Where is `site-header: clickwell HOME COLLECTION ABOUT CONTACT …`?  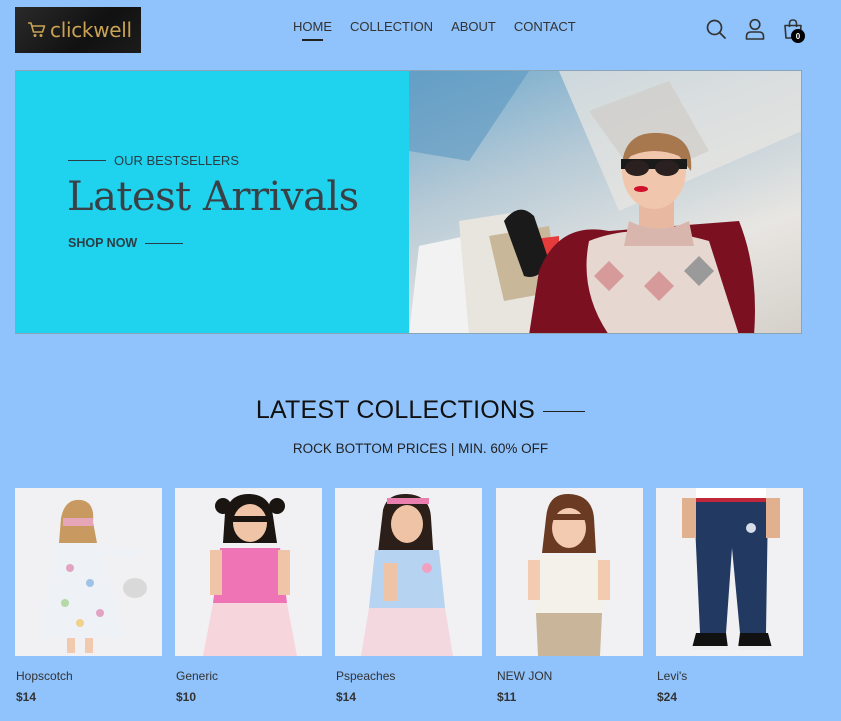
site-header: clickwell HOME COLLECTION ABOUT CONTACT … is located at coordinates (420, 30).